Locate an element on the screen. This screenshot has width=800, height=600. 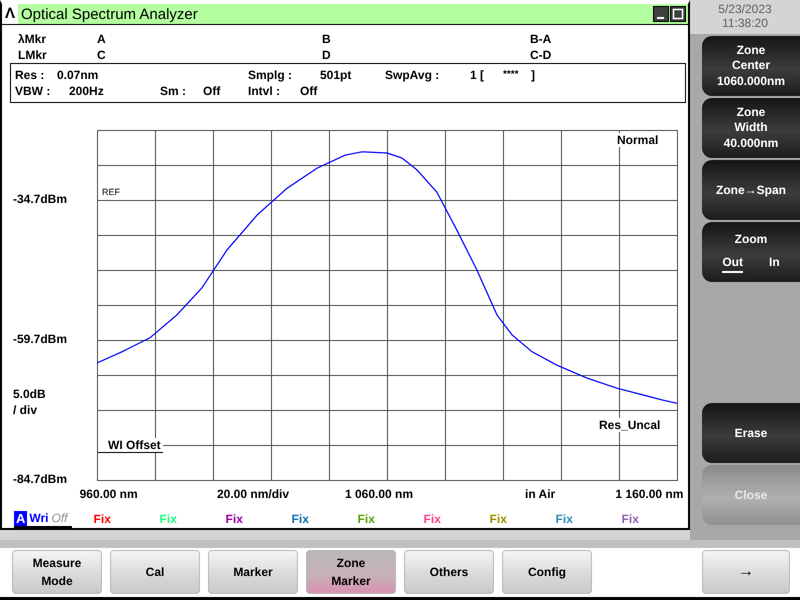
marker-name: A is located at coordinates (102, 39).